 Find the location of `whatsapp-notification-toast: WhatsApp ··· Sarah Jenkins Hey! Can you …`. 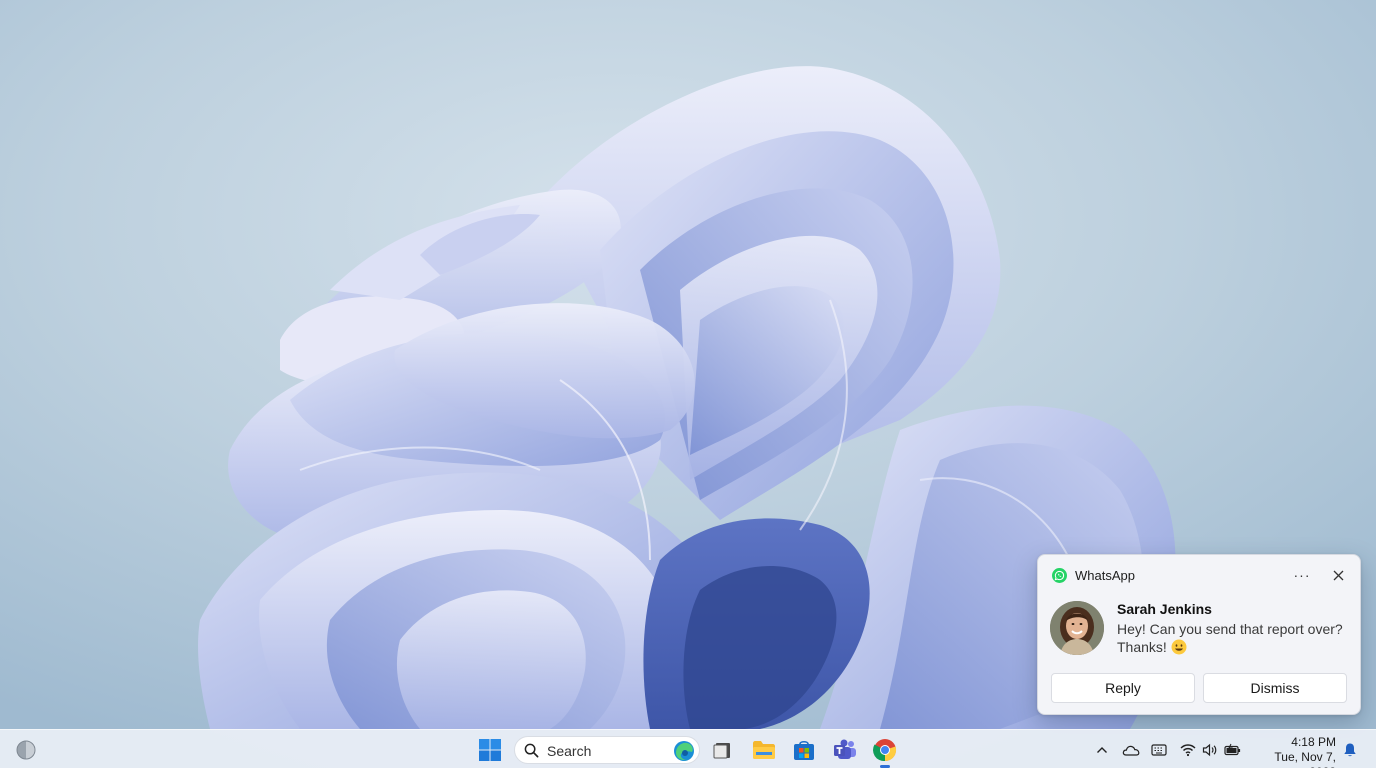

whatsapp-notification-toast: WhatsApp ··· Sarah Jenkins Hey! Can you … is located at coordinates (1199, 634).